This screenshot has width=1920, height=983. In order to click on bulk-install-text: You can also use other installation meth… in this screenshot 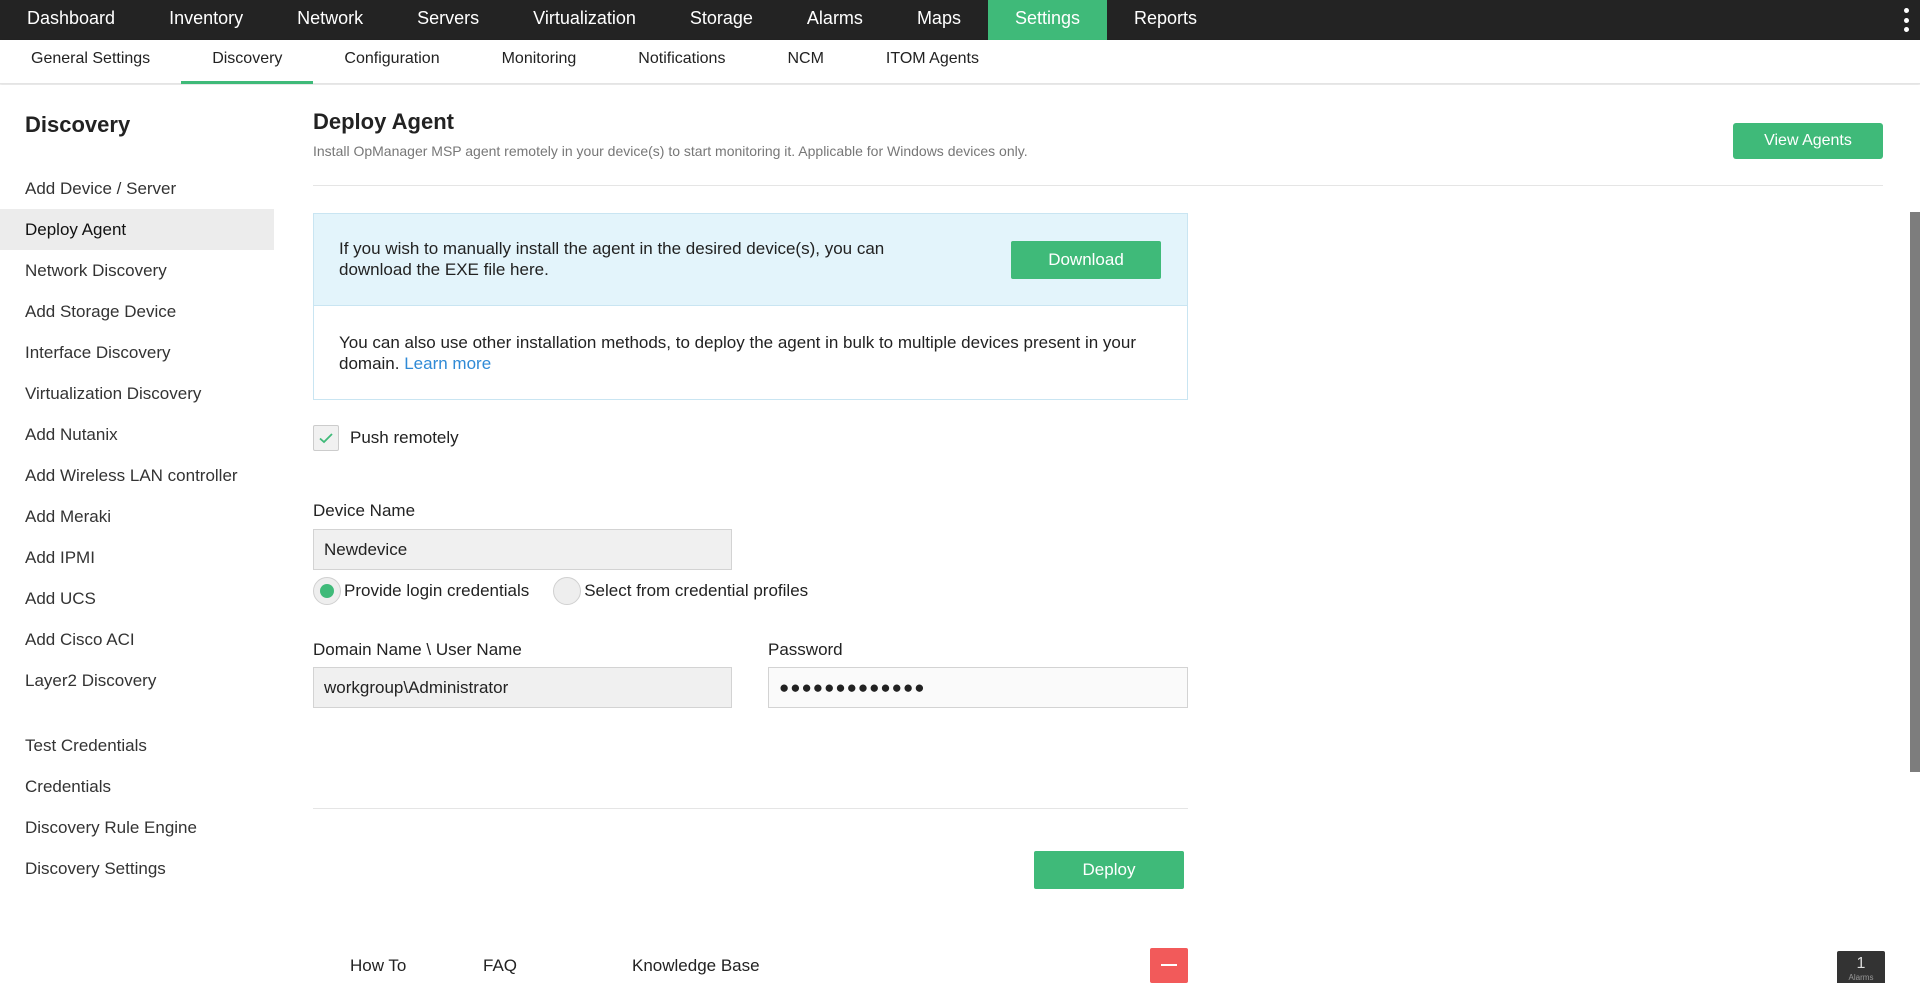, I will do `click(754, 353)`.